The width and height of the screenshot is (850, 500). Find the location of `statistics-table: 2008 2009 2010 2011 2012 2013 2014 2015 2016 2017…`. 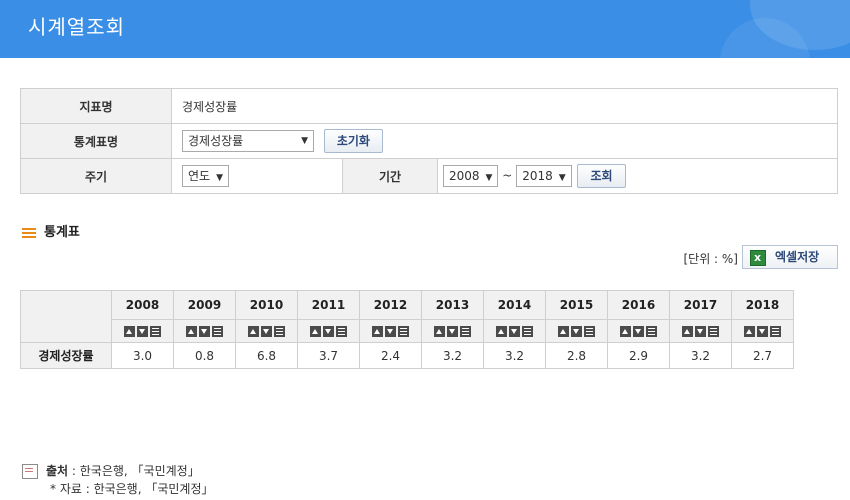

statistics-table: 2008 2009 2010 2011 2012 2013 2014 2015 2016 2017… is located at coordinates (407, 329).